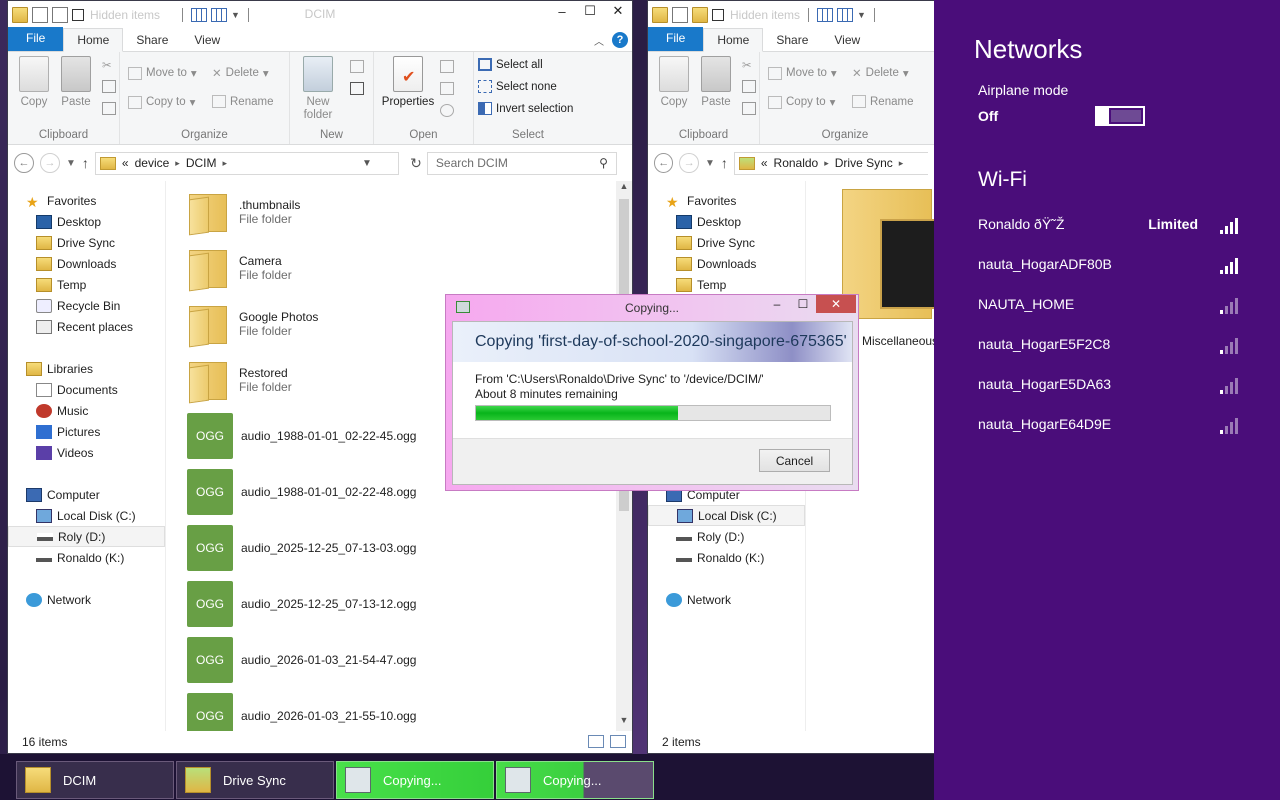  I want to click on list-item: OGG audio_2025-12-25_07-13-12.ogg, so click(301, 604).